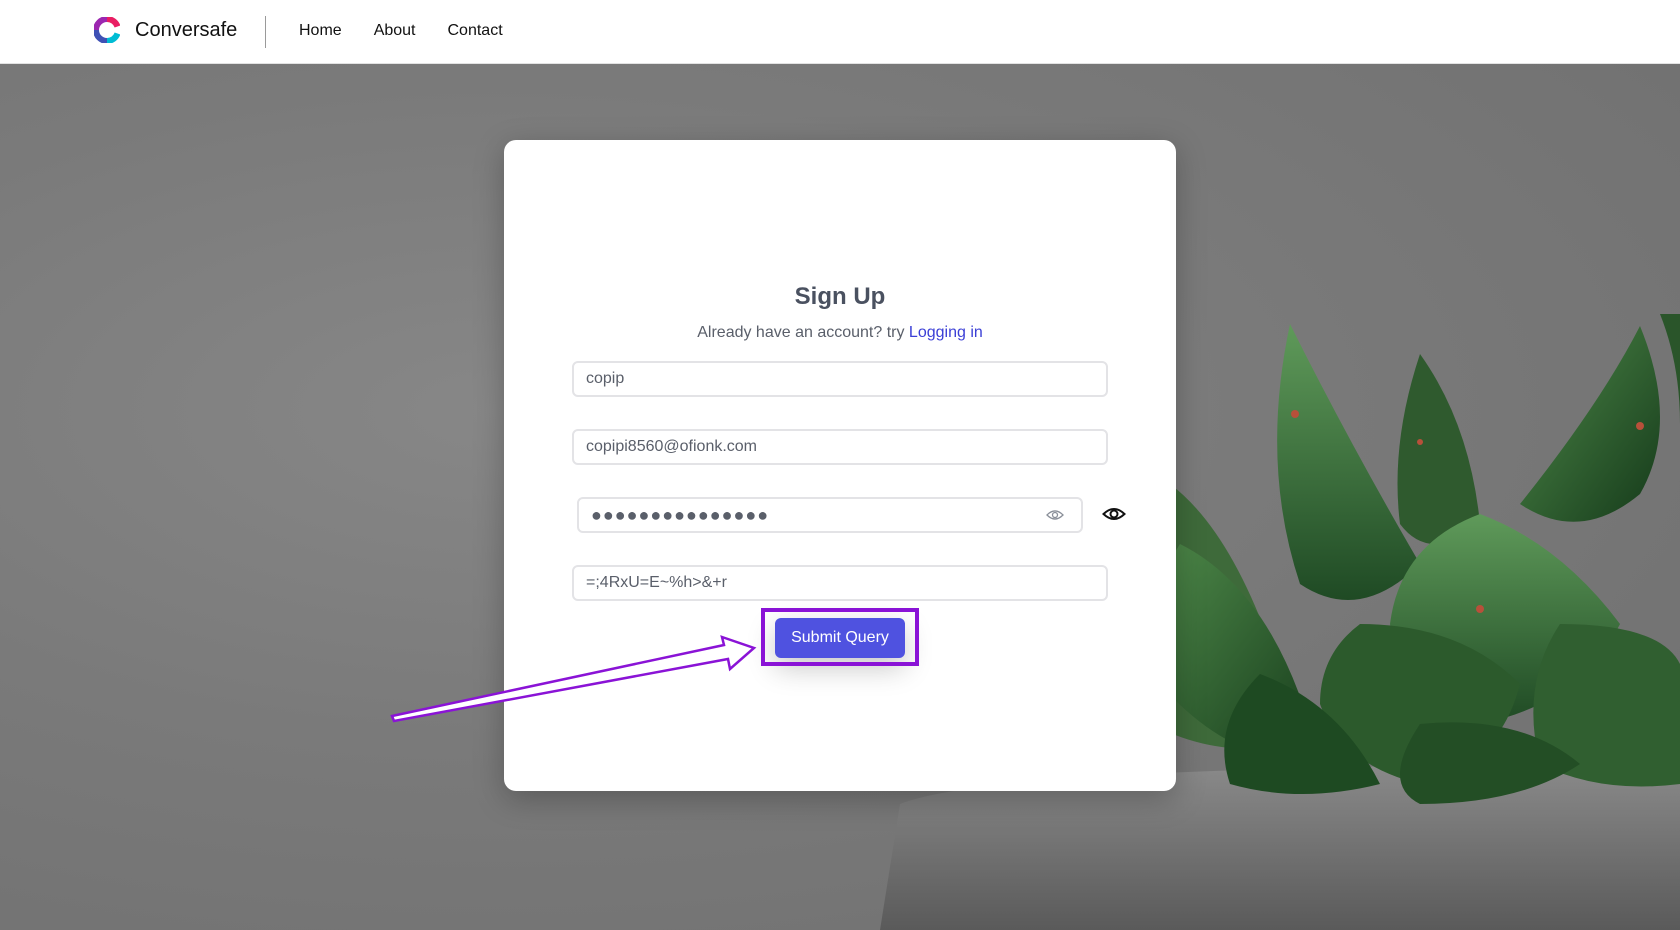 This screenshot has width=1680, height=930. I want to click on login-link: Logging in, so click(946, 332).